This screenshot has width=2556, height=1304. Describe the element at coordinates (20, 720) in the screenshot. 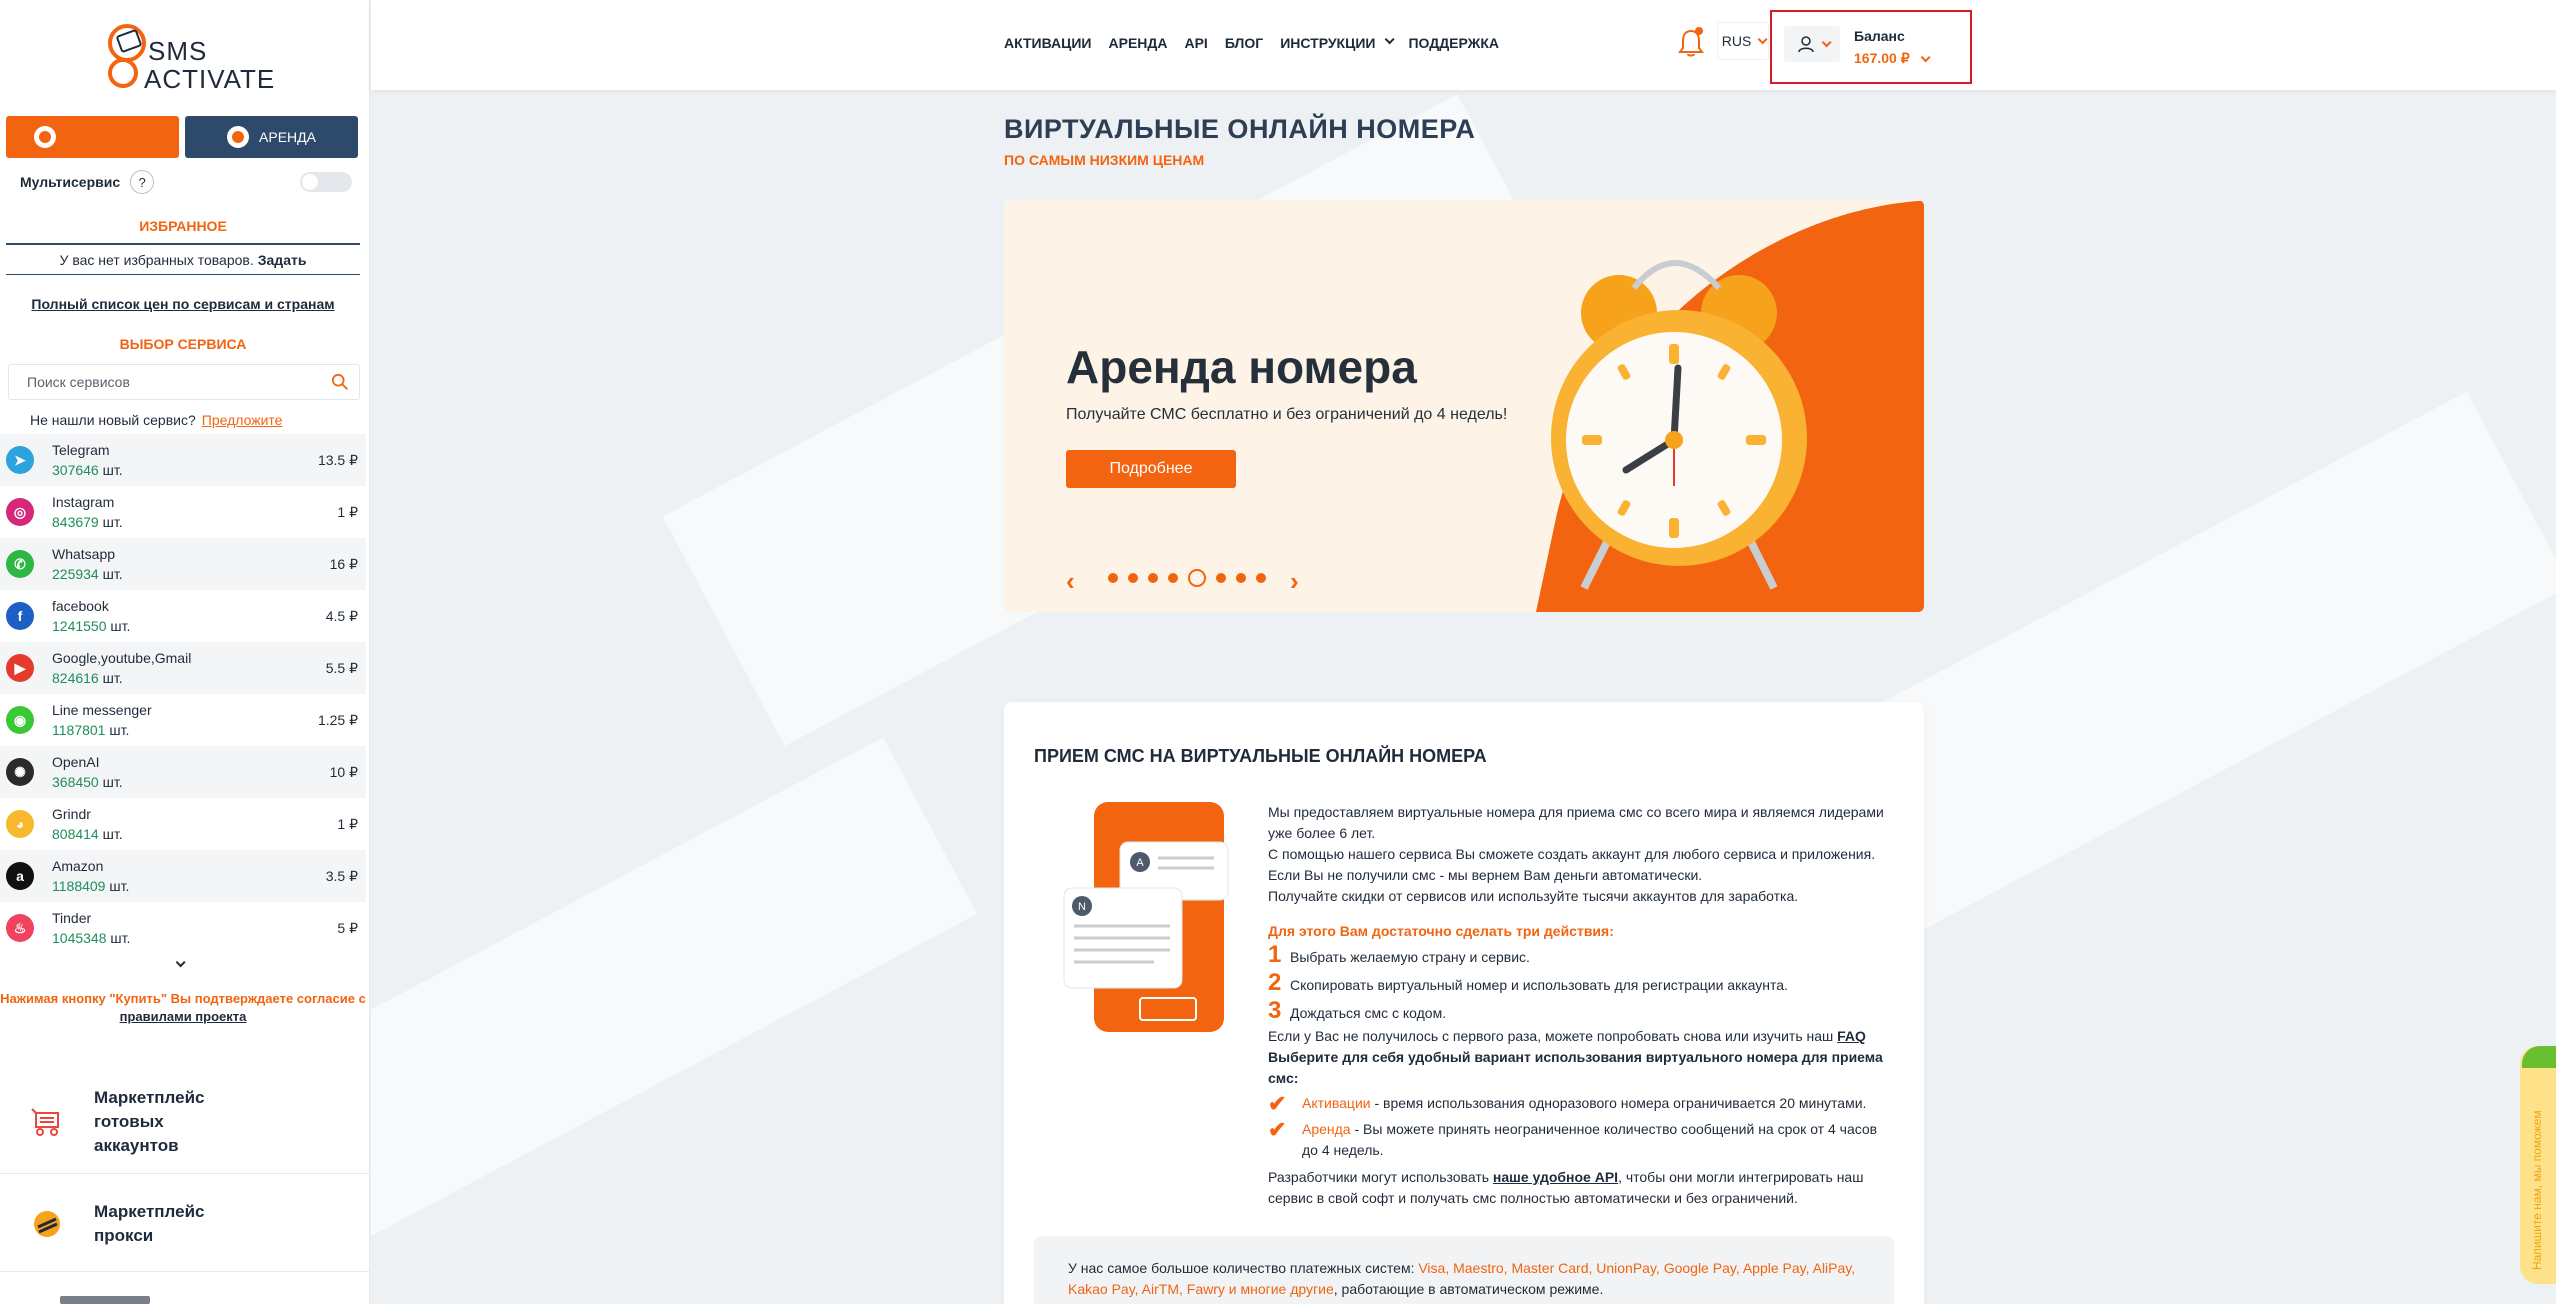

I see `line-icon: ◉` at that location.